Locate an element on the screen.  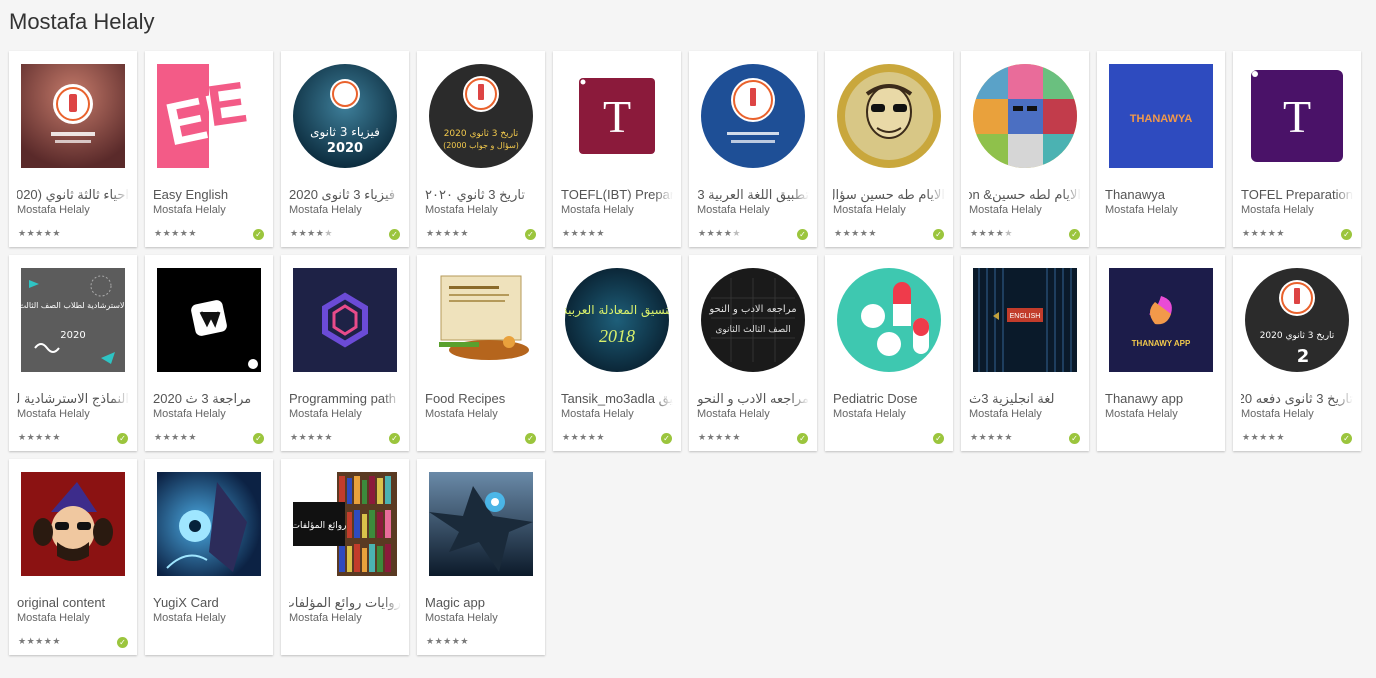
app-title: YugiX Card is located at coordinates (209, 602).